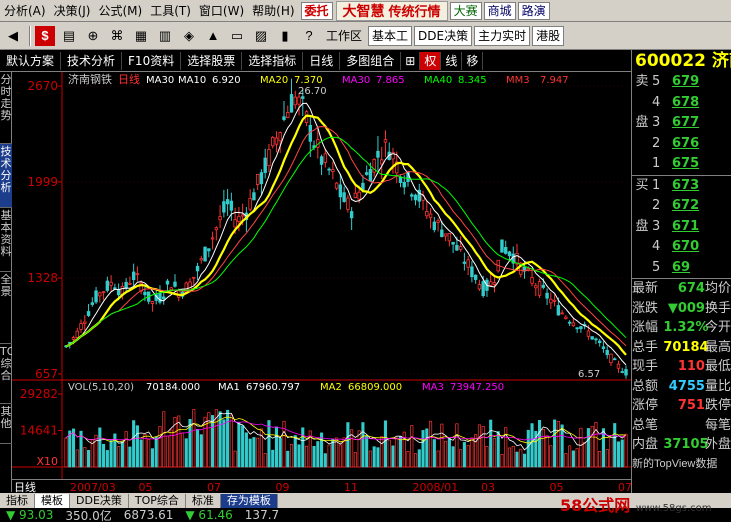 Image resolution: width=731 pixels, height=522 pixels. What do you see at coordinates (203, 500) in the screenshot?
I see `bottom-tab-standard: 标准` at bounding box center [203, 500].